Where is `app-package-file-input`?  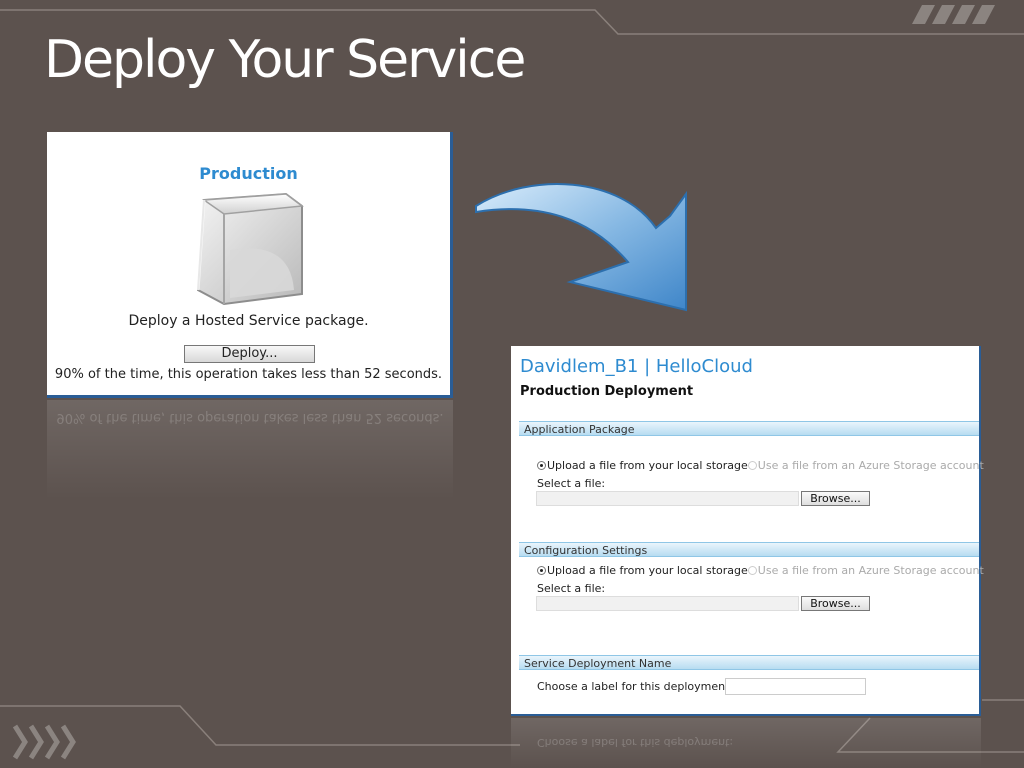 app-package-file-input is located at coordinates (667, 498).